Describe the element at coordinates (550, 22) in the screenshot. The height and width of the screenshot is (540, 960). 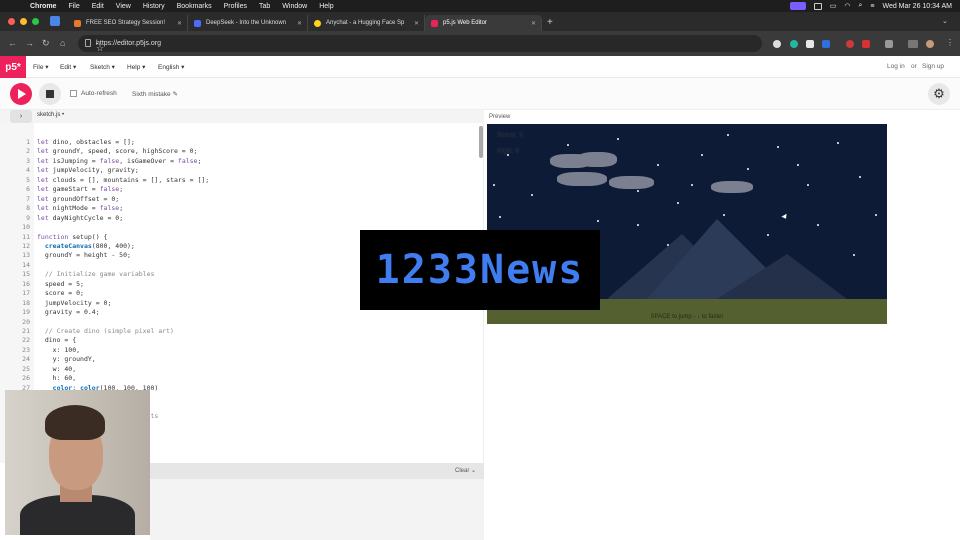
I see `new-tab-icon: +` at that location.